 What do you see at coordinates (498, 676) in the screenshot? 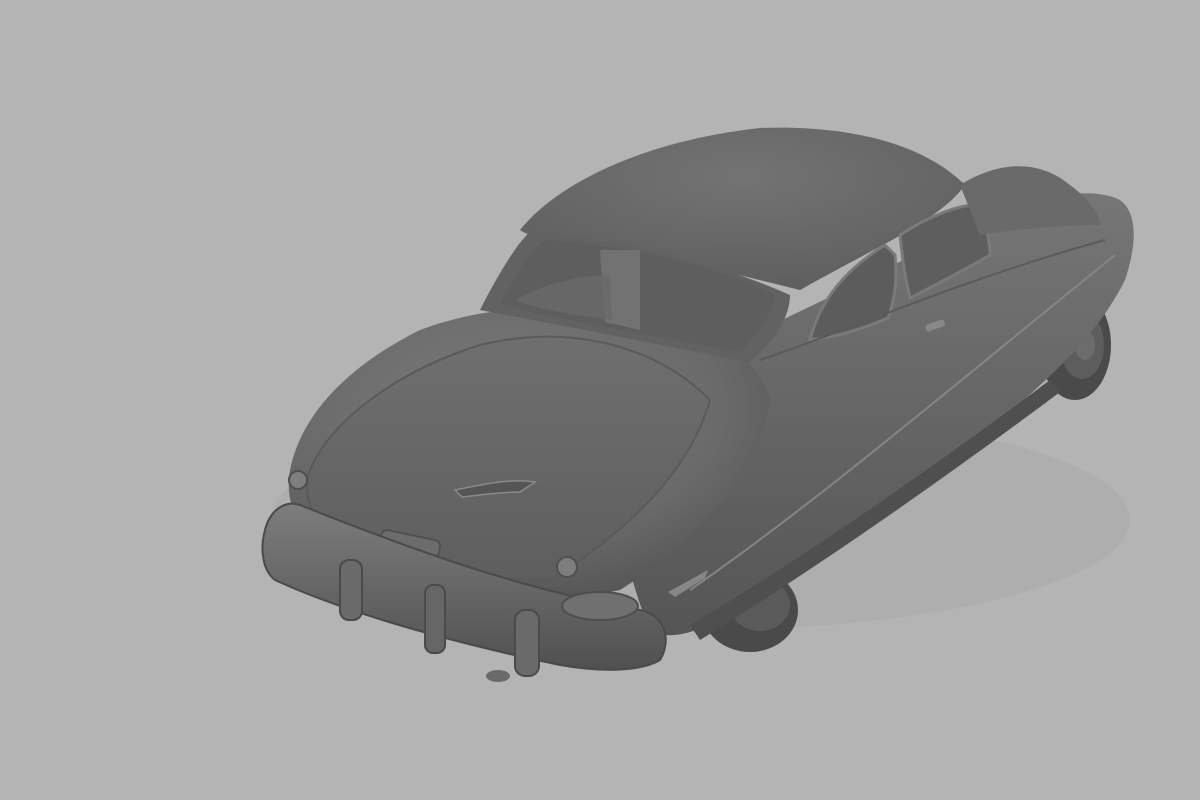
I see `exhaust` at bounding box center [498, 676].